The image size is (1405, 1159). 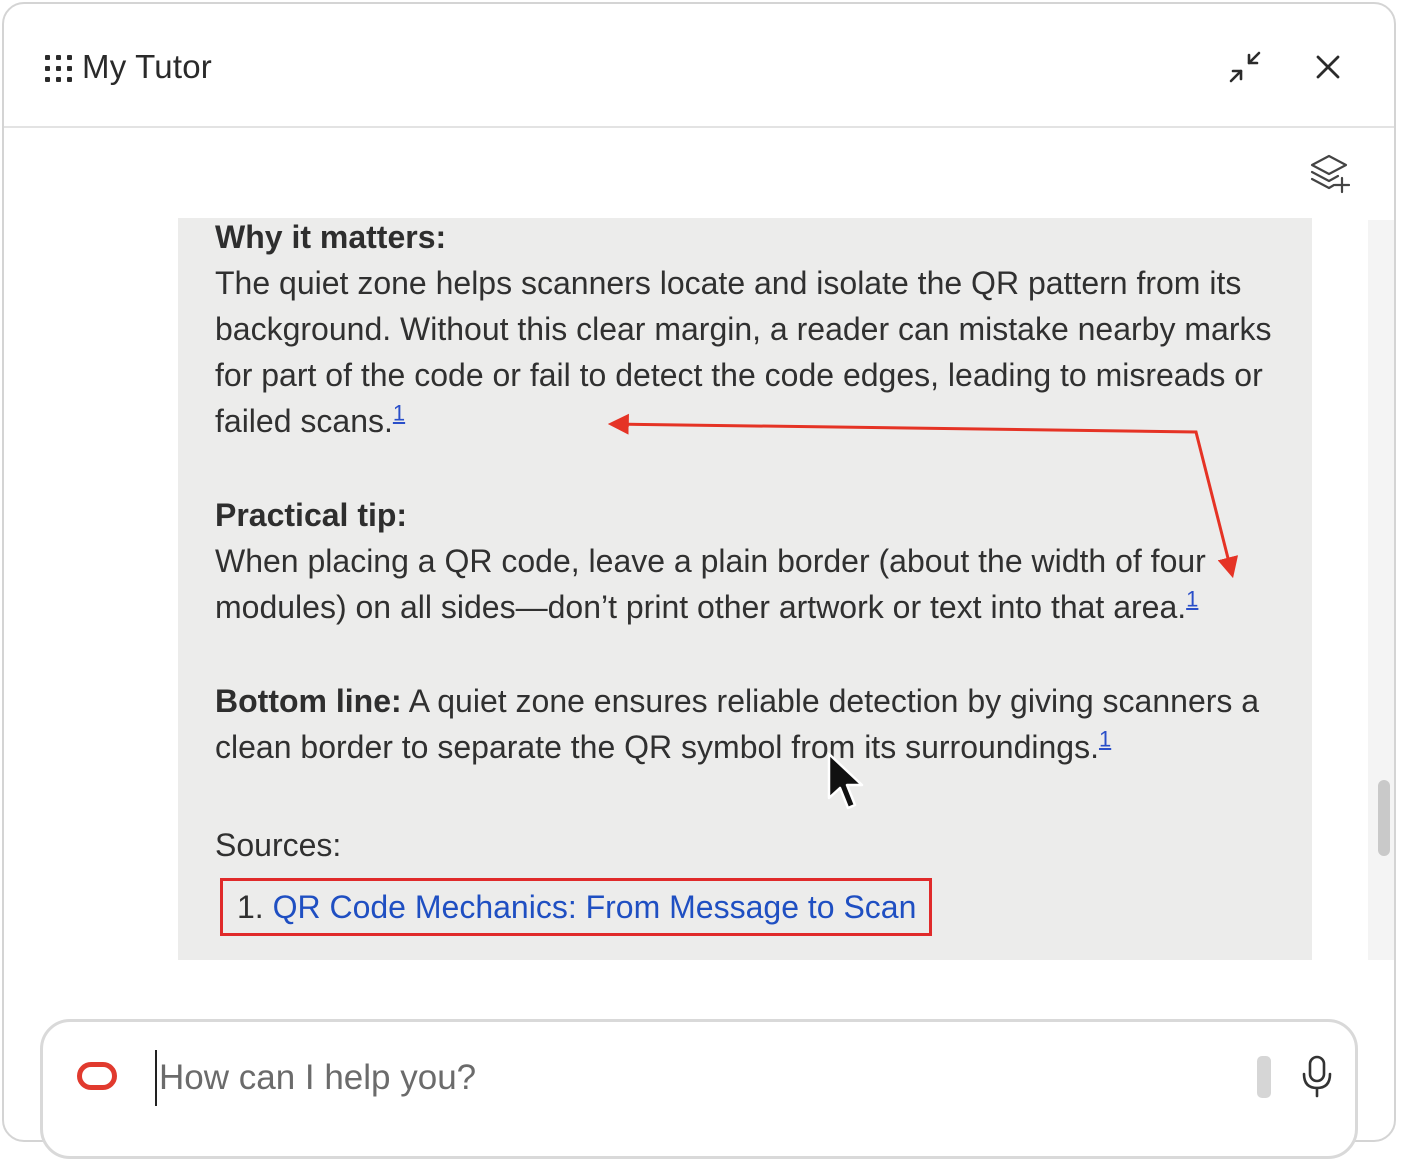 What do you see at coordinates (699, 66) in the screenshot?
I see `header-bar: My Tutor` at bounding box center [699, 66].